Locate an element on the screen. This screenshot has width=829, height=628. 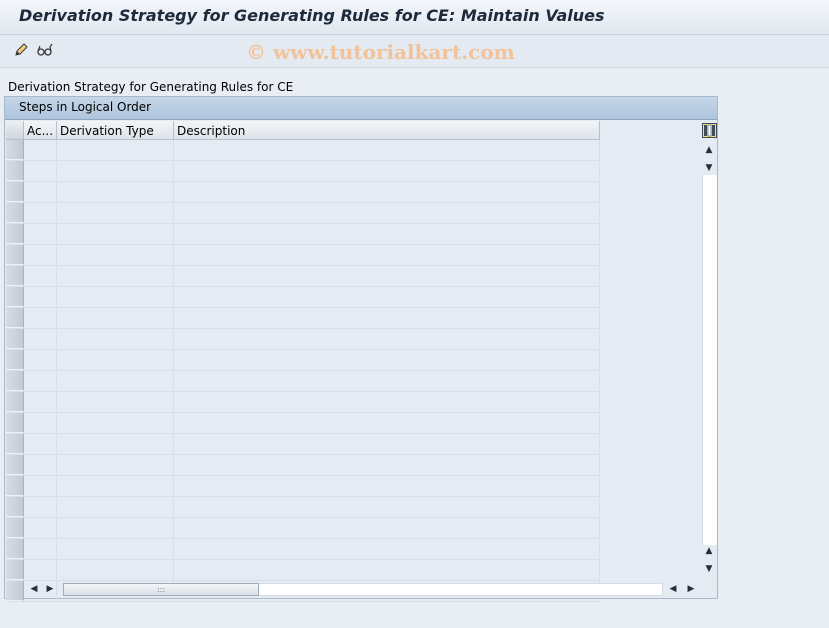
scroll-up-bottom-arrow-icon: ▲ is located at coordinates (709, 551).